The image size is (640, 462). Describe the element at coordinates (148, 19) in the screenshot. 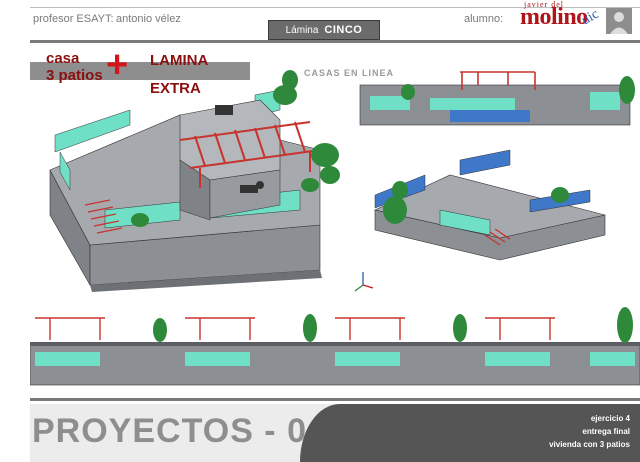

I see `professor-name: antonio vélez` at that location.